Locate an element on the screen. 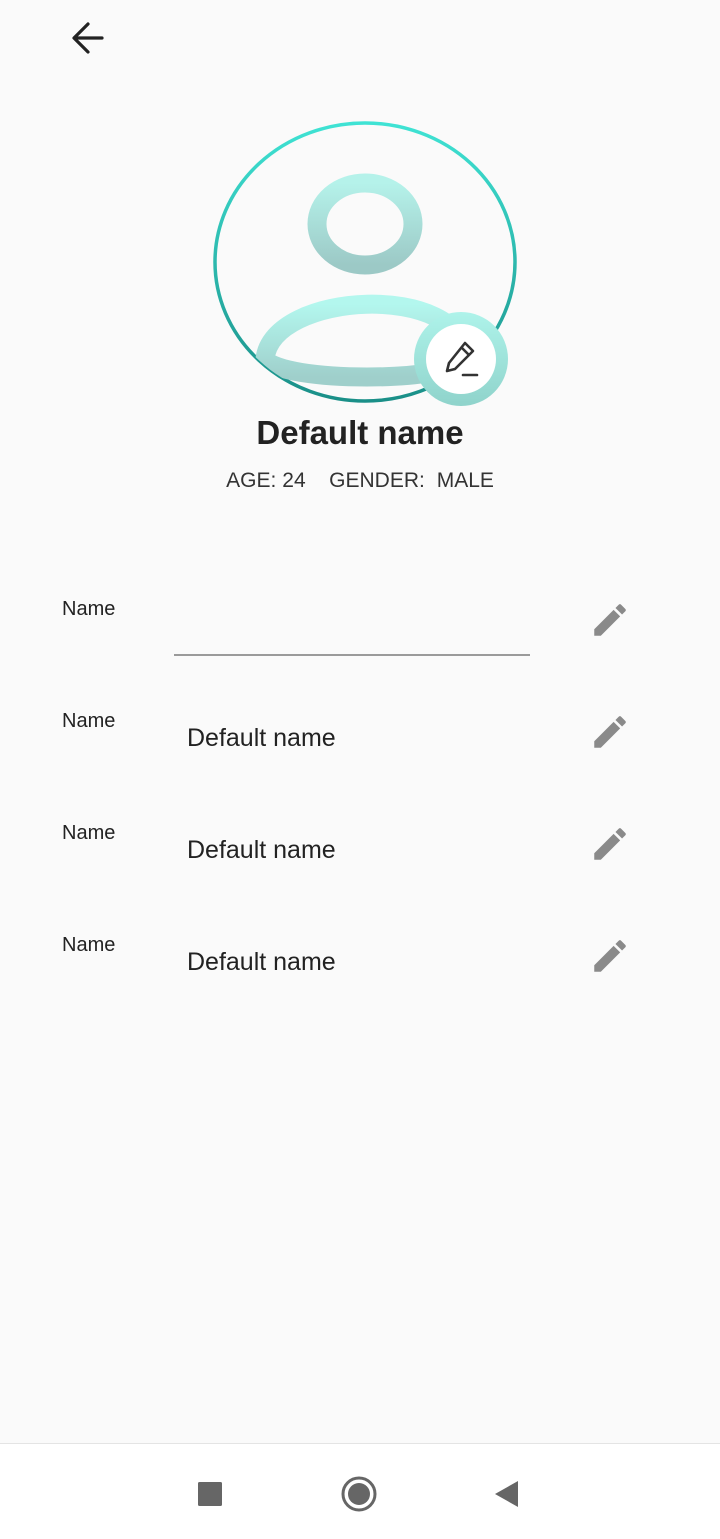 This screenshot has height=1539, width=720. profile-name: Default name is located at coordinates (360, 432).